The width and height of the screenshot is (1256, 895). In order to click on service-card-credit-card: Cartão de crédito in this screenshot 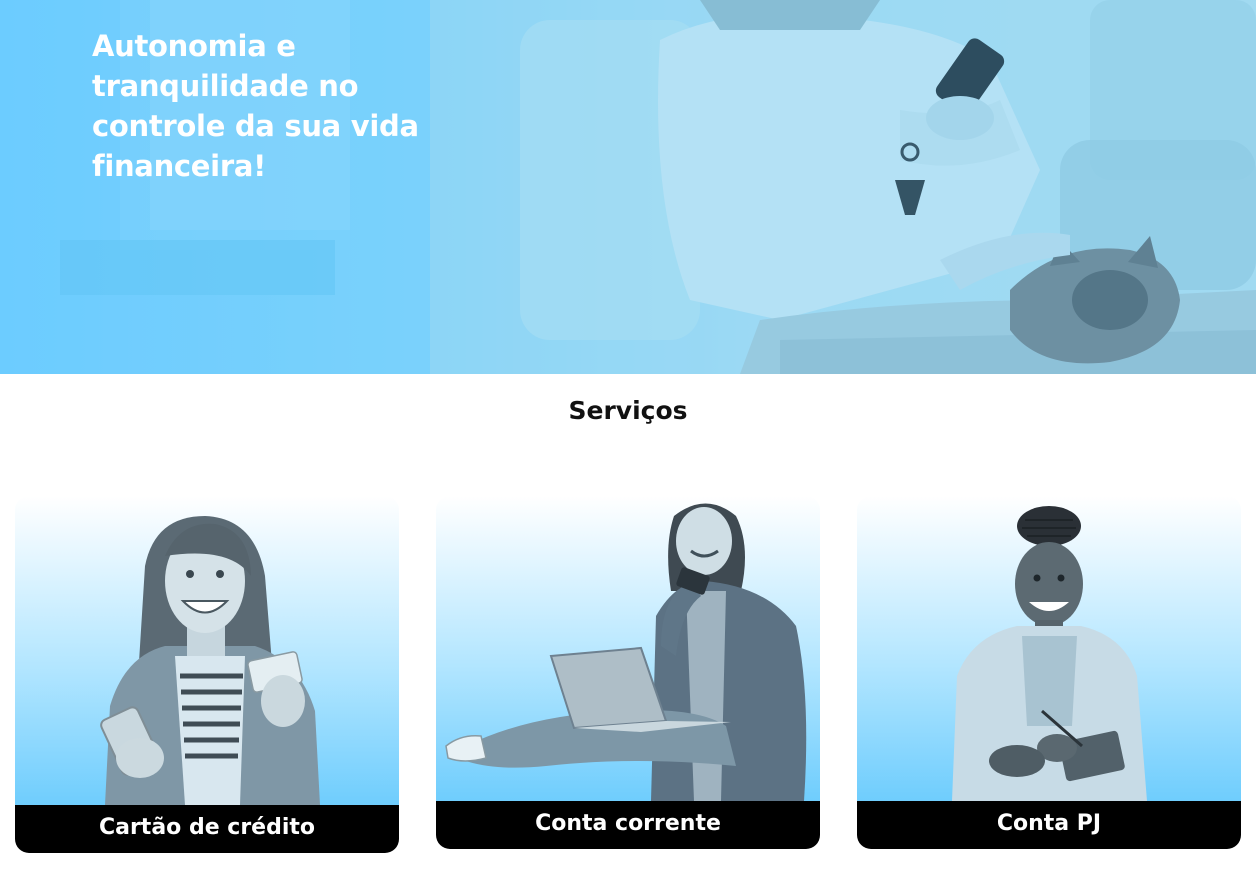, I will do `click(207, 674)`.